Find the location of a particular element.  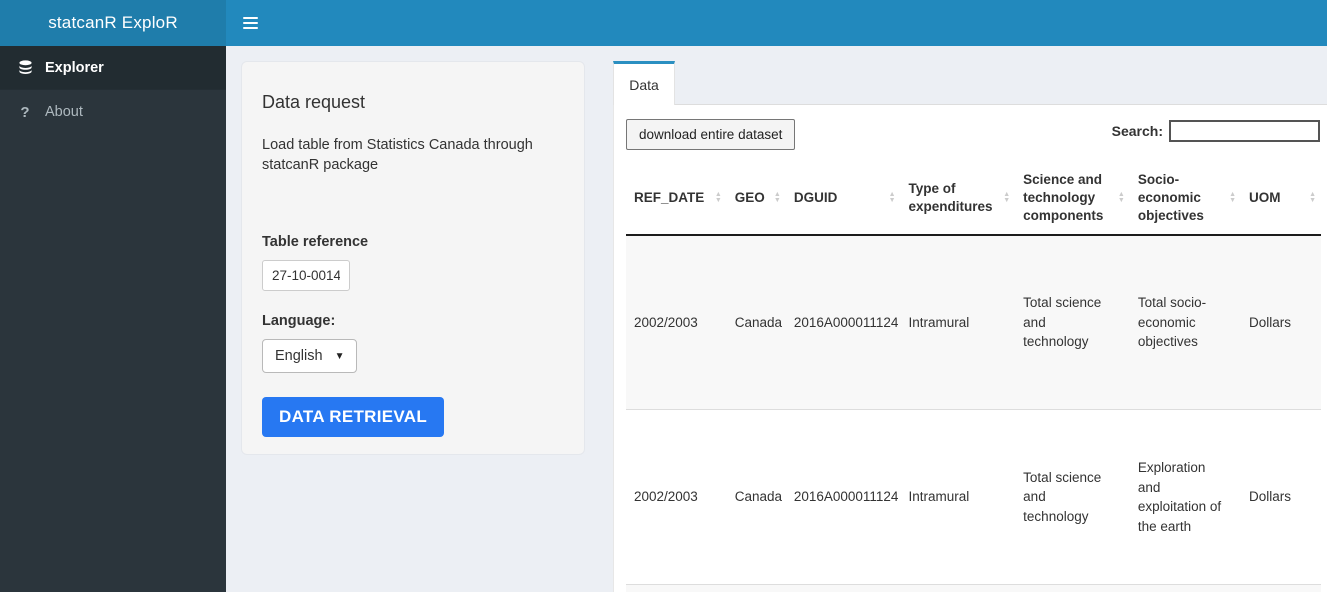

column-header-ref-date: REF_DATE ▲ ▼ is located at coordinates (676, 199).